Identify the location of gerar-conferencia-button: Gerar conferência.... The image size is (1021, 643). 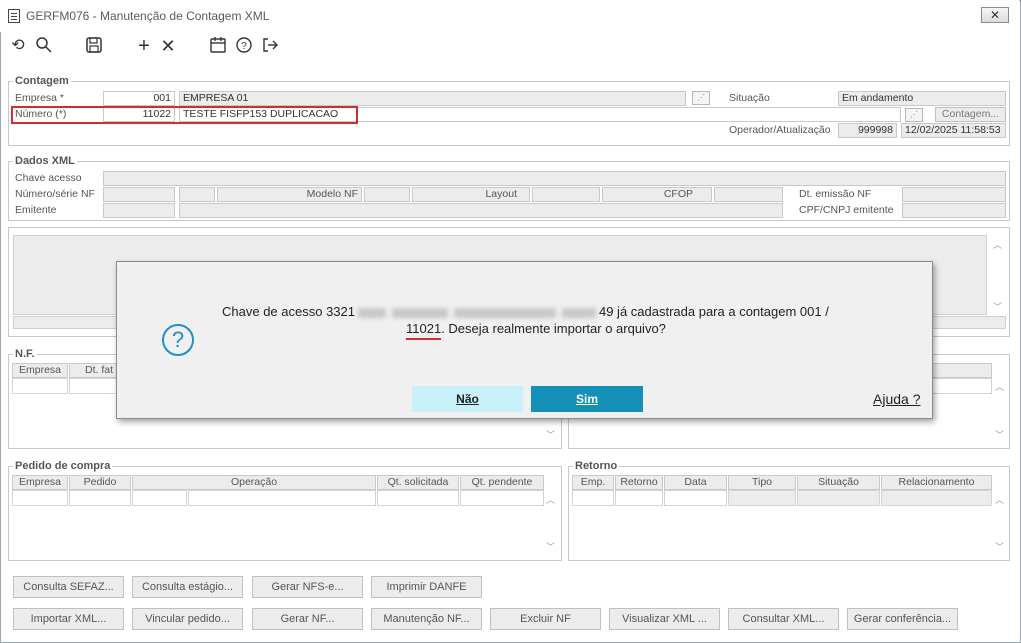
(902, 619).